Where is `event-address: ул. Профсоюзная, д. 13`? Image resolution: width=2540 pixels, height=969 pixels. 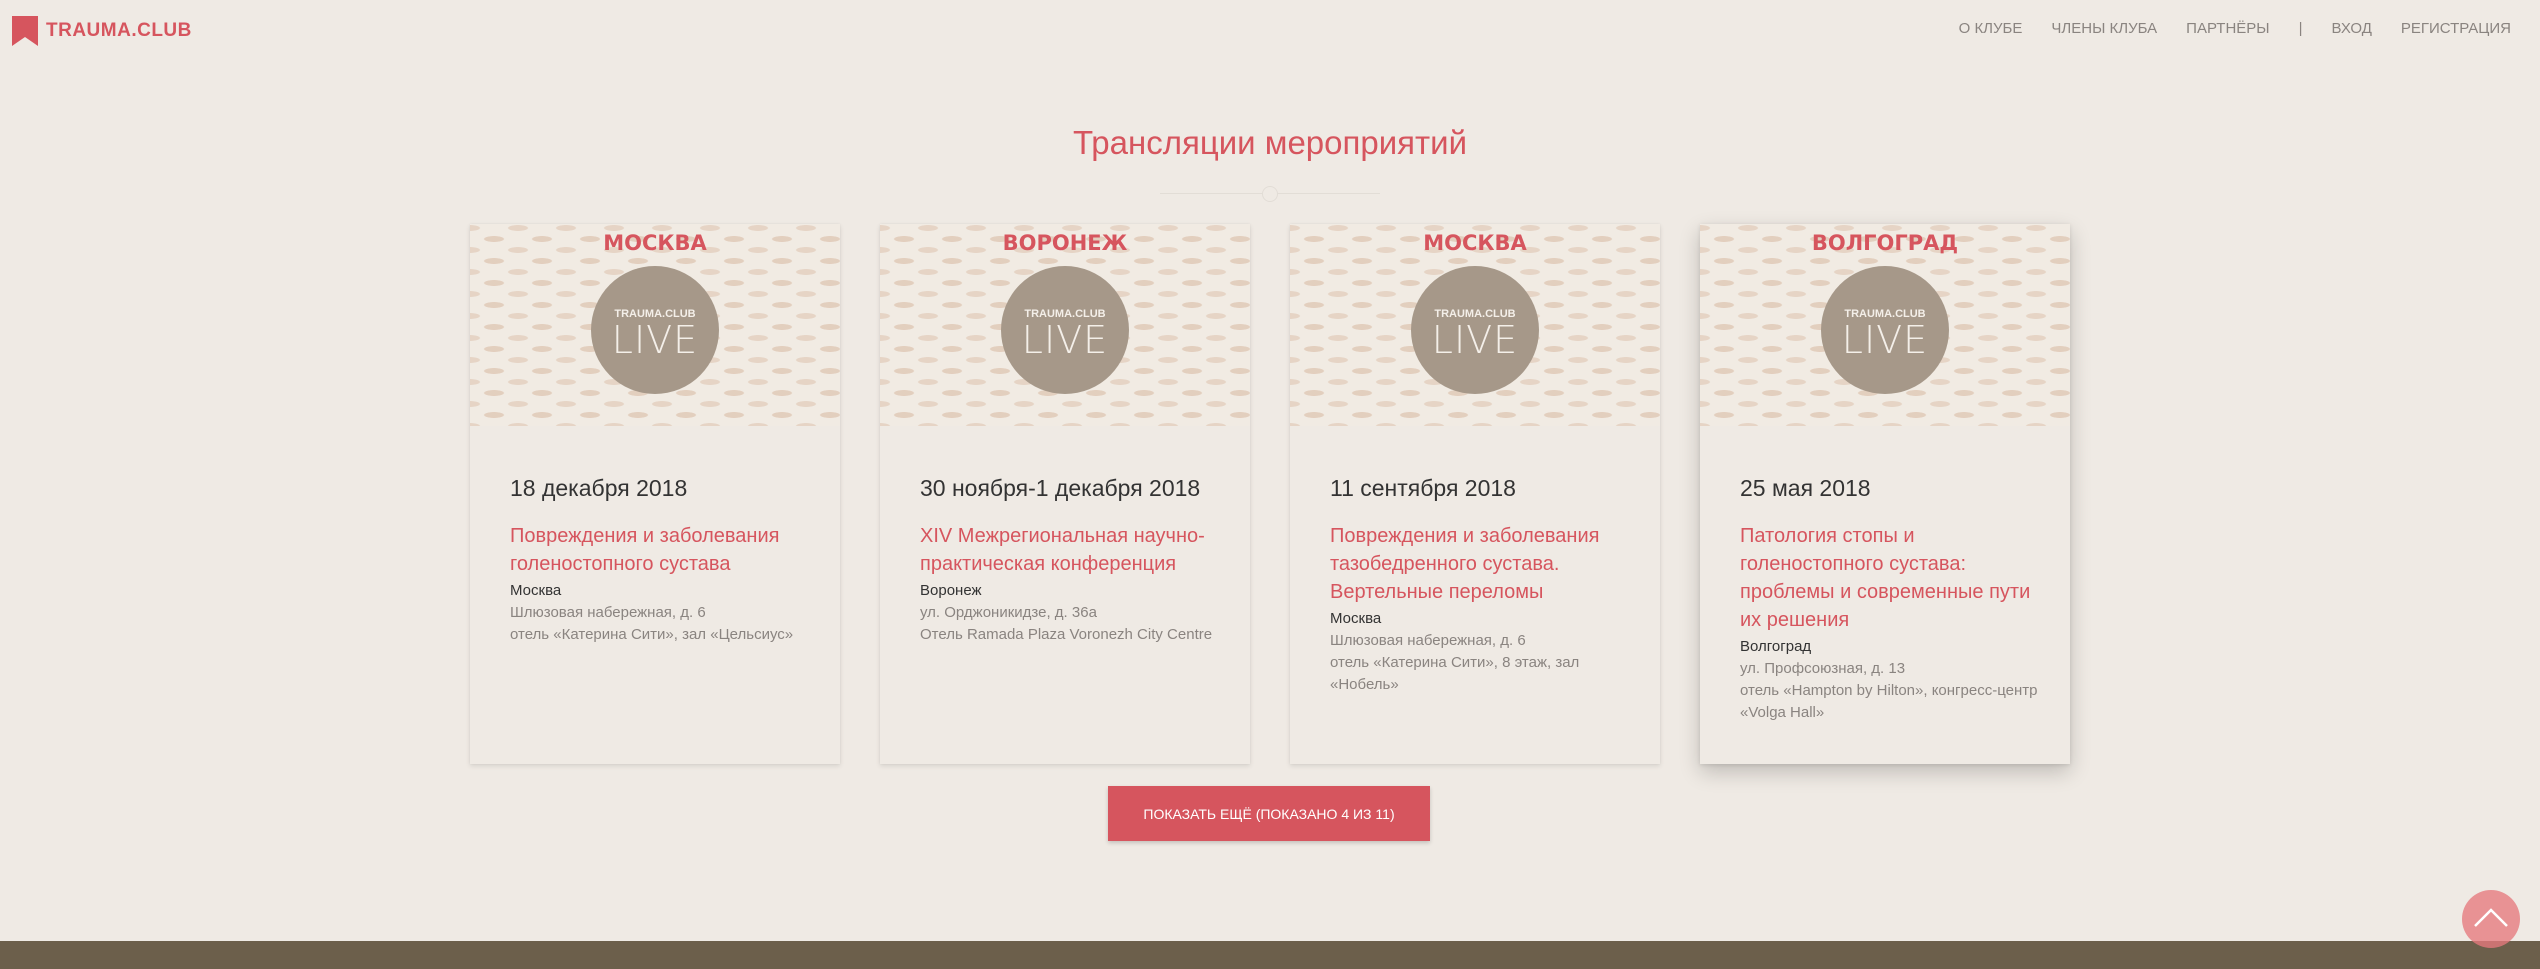
event-address: ул. Профсоюзная, д. 13 is located at coordinates (1823, 668).